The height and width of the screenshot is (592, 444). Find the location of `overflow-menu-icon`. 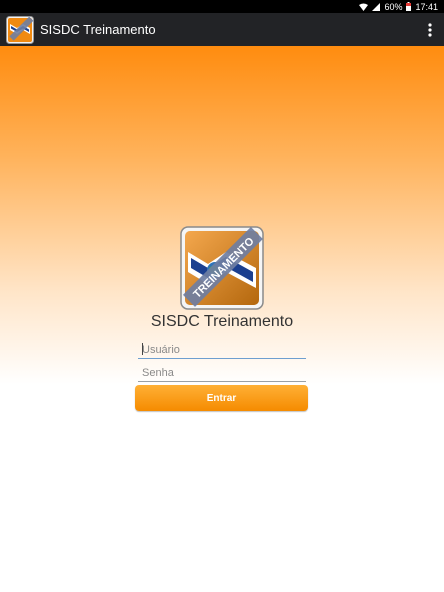

overflow-menu-icon is located at coordinates (430, 30).